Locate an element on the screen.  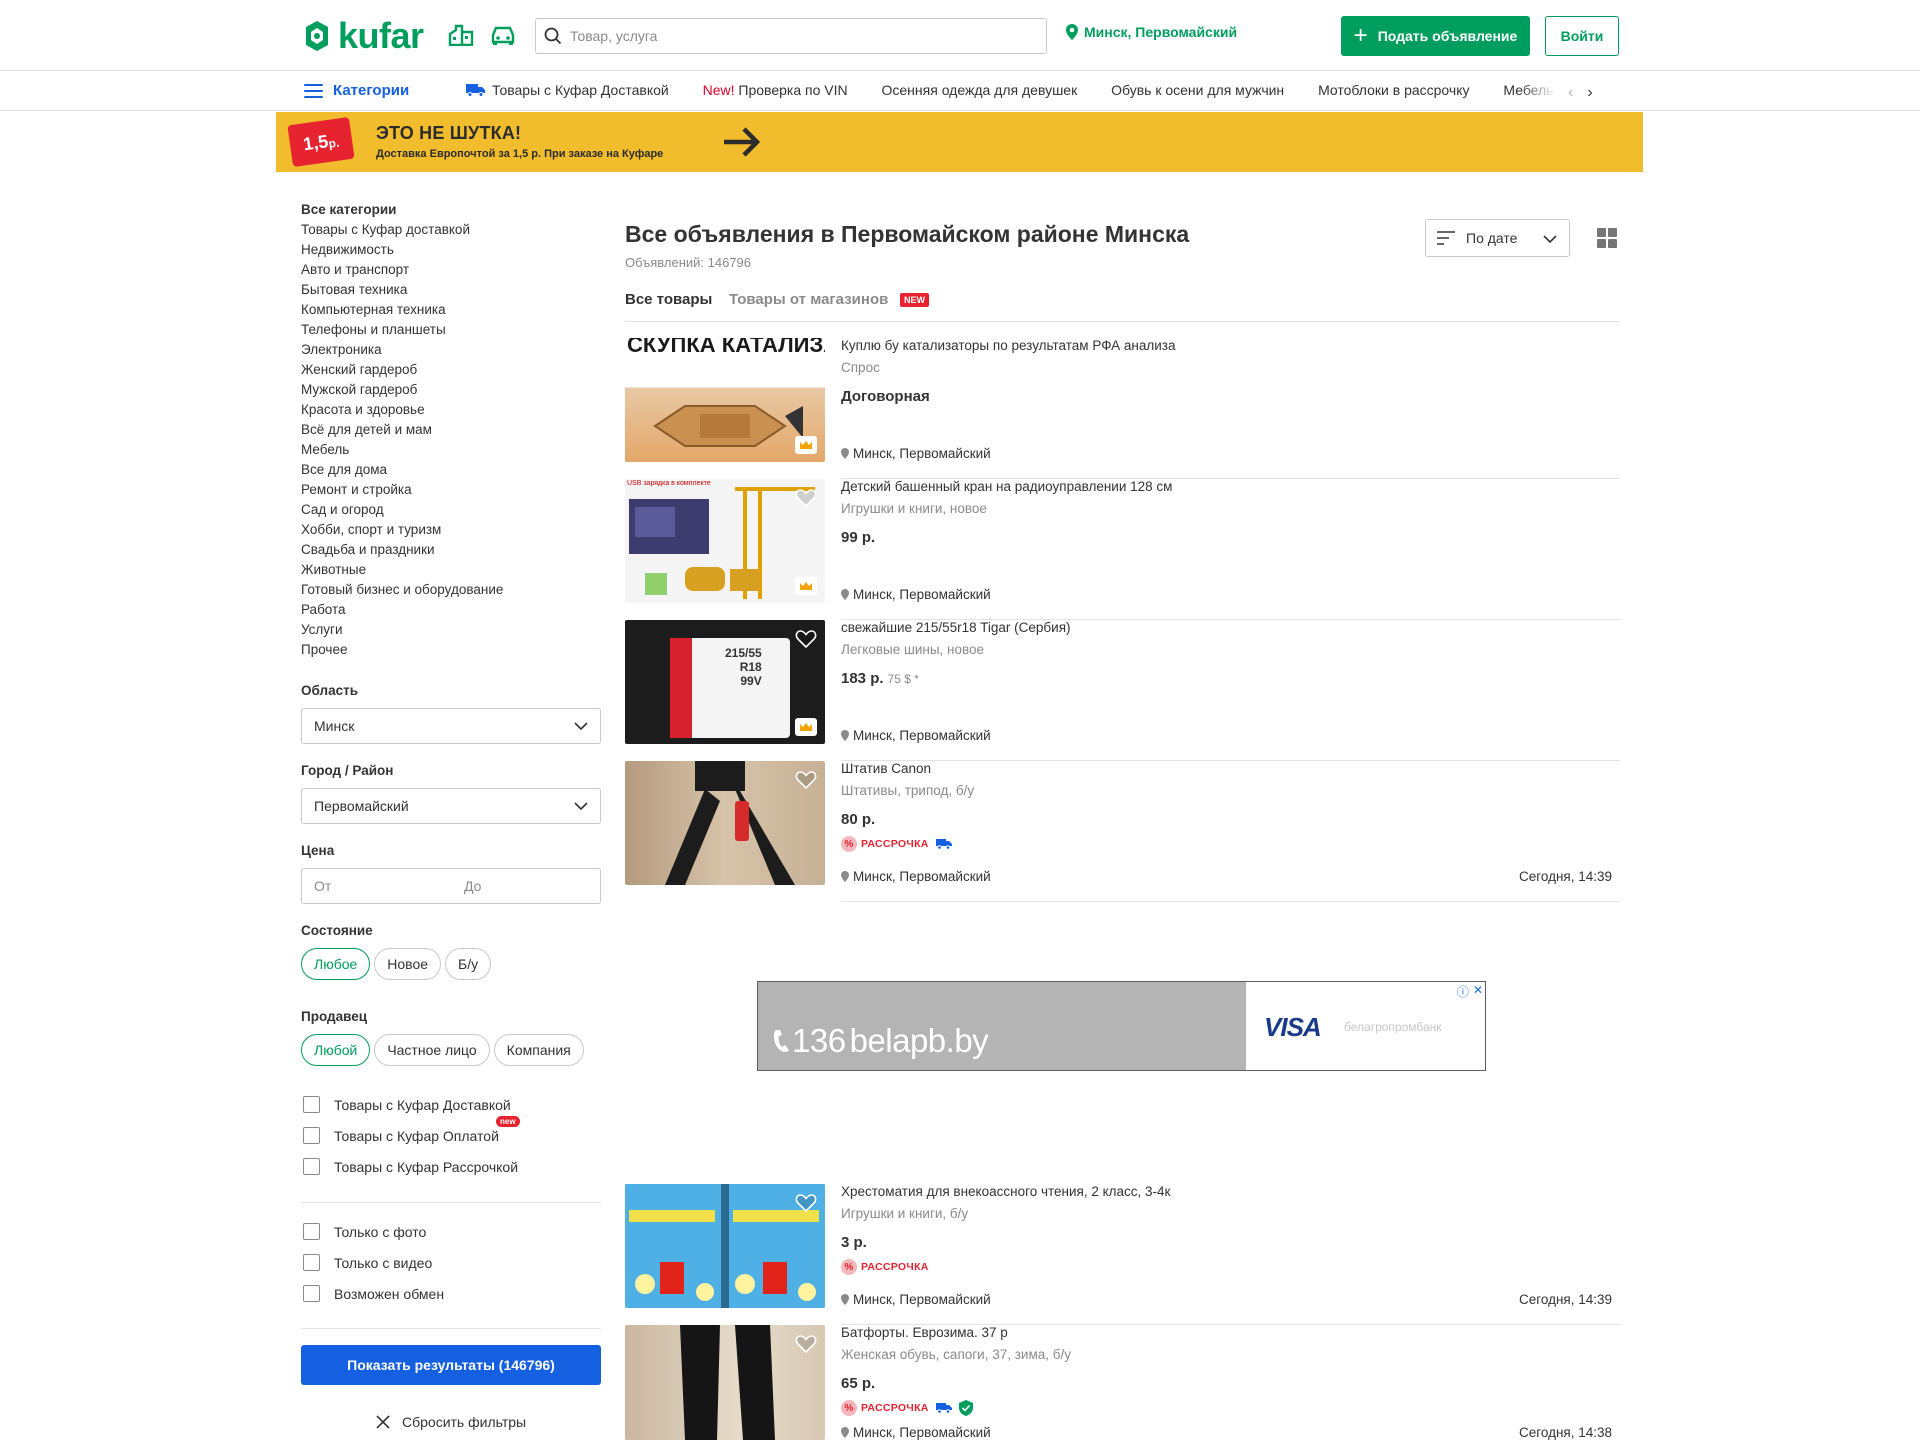
nav-link-delivery: Товары с Куфар Доставкой is located at coordinates (567, 90).